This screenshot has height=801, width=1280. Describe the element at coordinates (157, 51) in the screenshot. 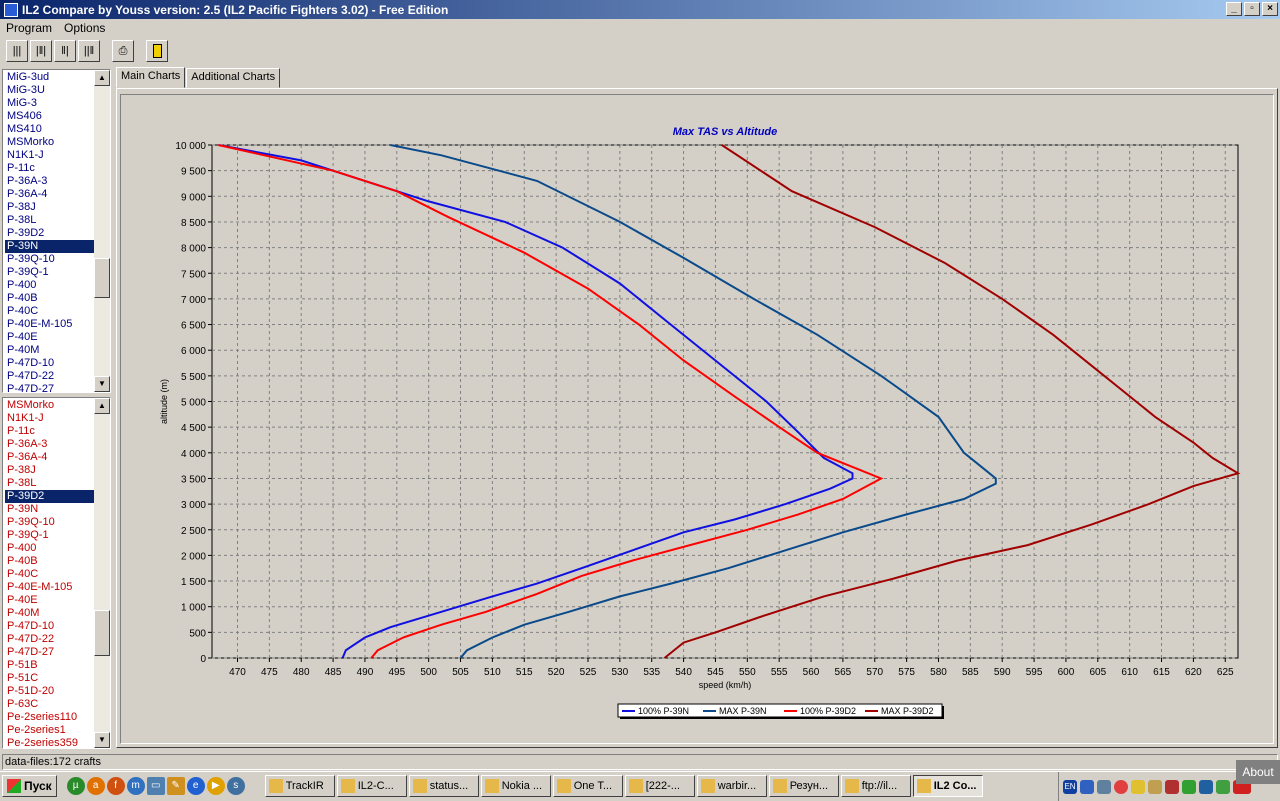

I see `exit-icon` at that location.